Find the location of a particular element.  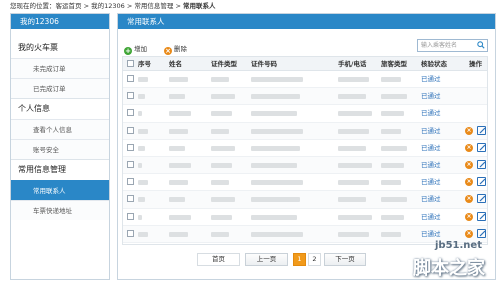

select-all-checkbox is located at coordinates (130, 63).